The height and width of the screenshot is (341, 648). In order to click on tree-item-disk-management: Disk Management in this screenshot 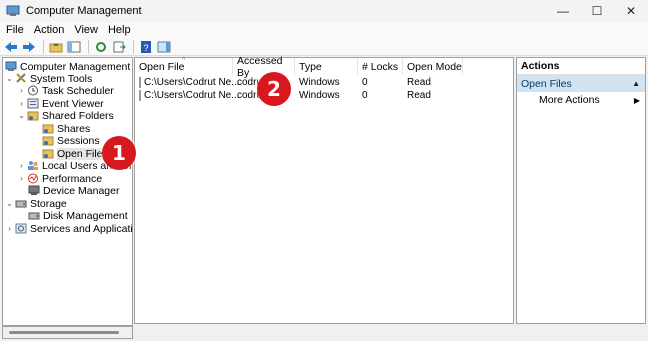, I will do `click(77, 215)`.